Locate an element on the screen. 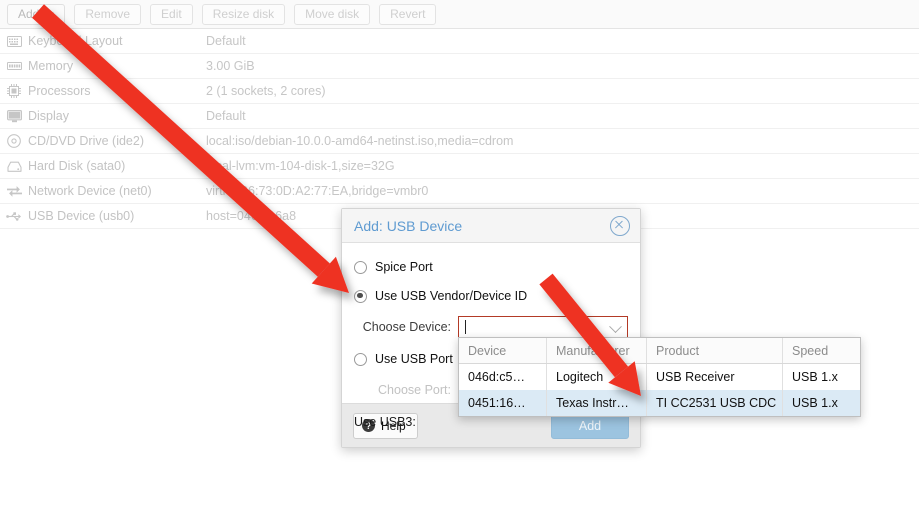 This screenshot has width=919, height=516. display-icon is located at coordinates (14, 116).